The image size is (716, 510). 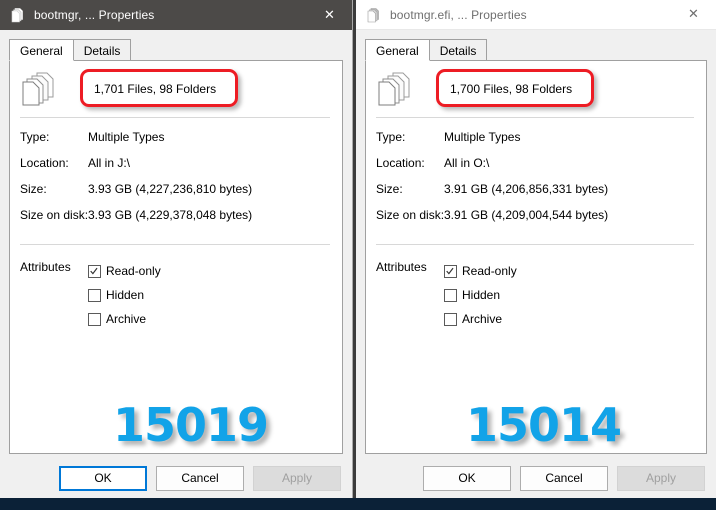 What do you see at coordinates (180, 50) in the screenshot?
I see `tabstrip-left: General Details` at bounding box center [180, 50].